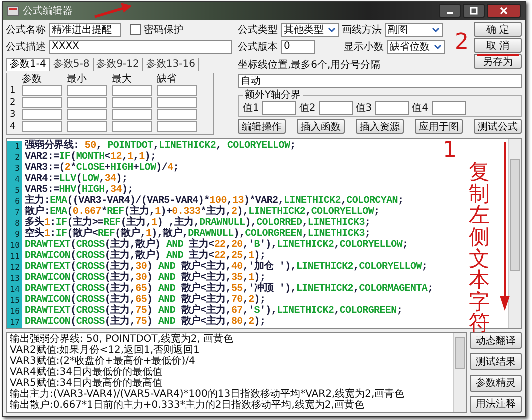 Image resolution: width=532 pixels, height=420 pixels. I want to click on code-line: 散户:EMA(0.667*REF(主力,1)+0.333*主力,2),LINETHICK2,COLORYELLOW;, so click(202, 212).